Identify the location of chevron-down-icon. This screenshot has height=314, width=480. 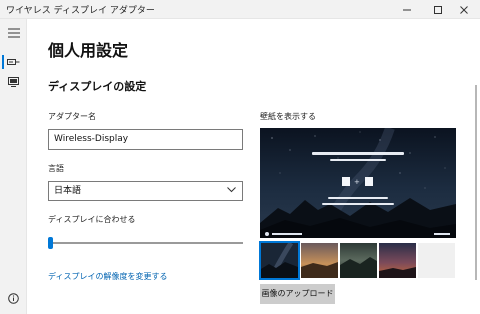
(231, 190).